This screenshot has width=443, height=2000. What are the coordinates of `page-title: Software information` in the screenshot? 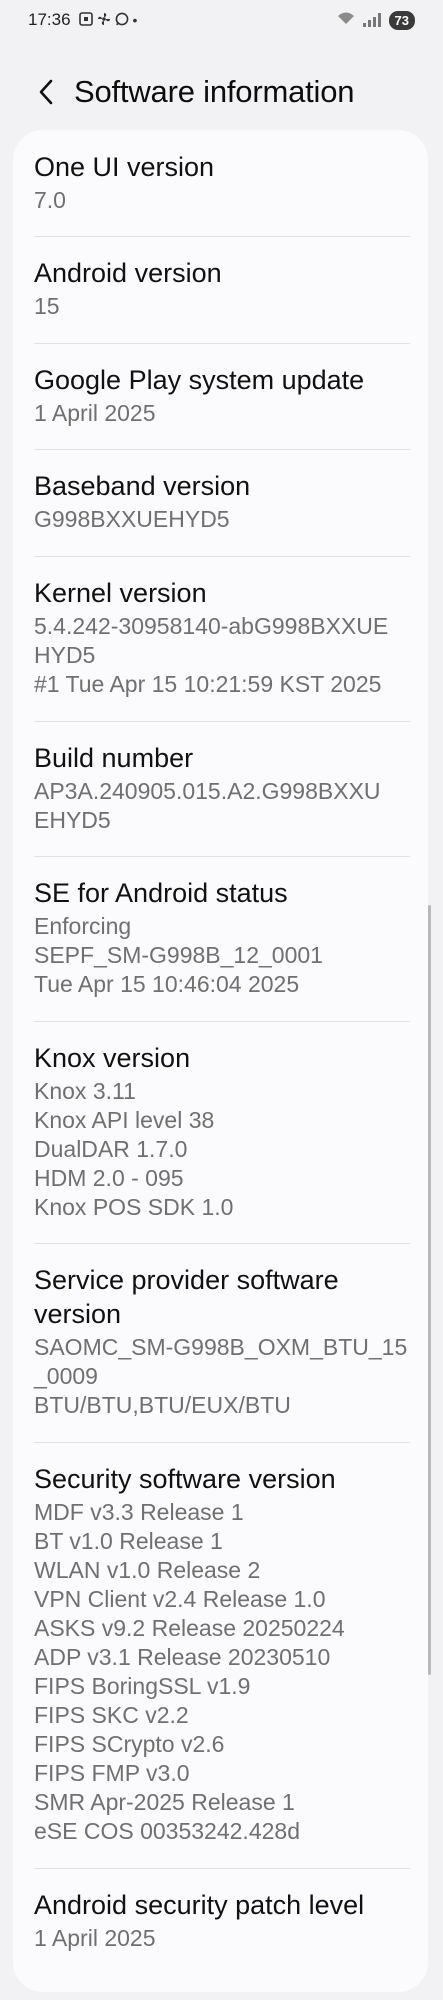 It's located at (214, 91).